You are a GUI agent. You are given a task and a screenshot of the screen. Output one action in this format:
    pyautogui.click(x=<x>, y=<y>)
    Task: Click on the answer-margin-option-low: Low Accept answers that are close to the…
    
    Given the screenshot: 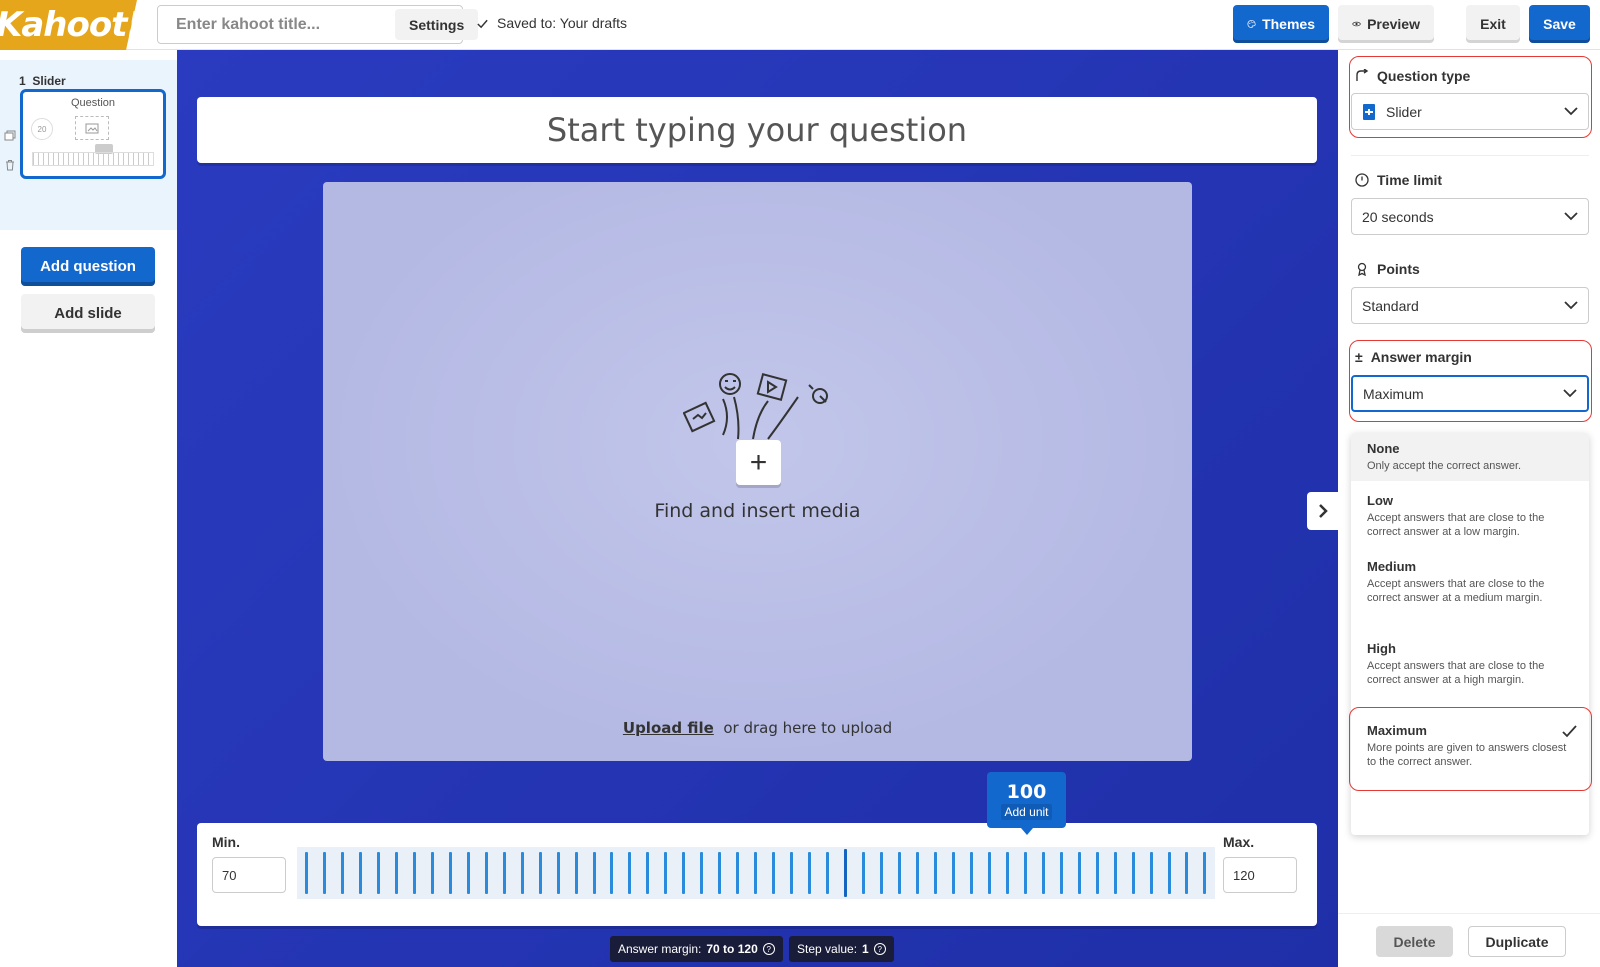 What is the action you would take?
    pyautogui.click(x=1470, y=516)
    